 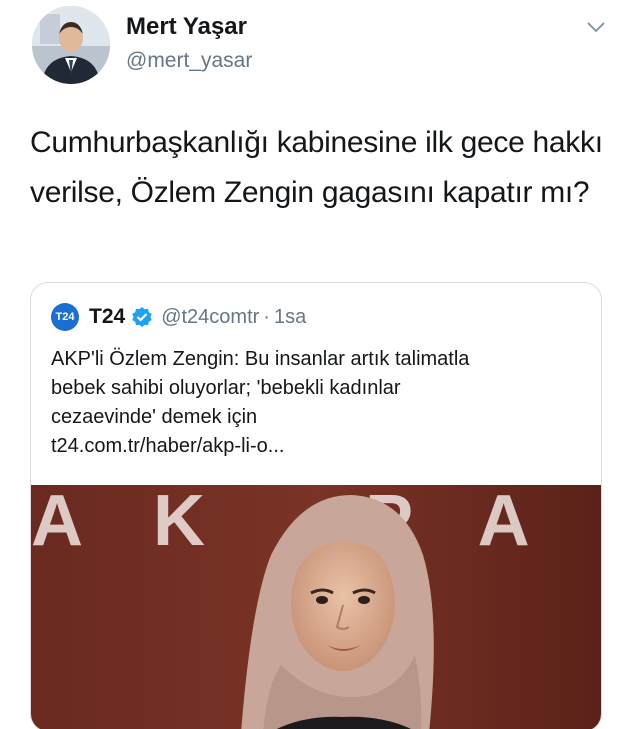 What do you see at coordinates (154, 417) in the screenshot?
I see `quoted-text-line: cezaevinde' demek için` at bounding box center [154, 417].